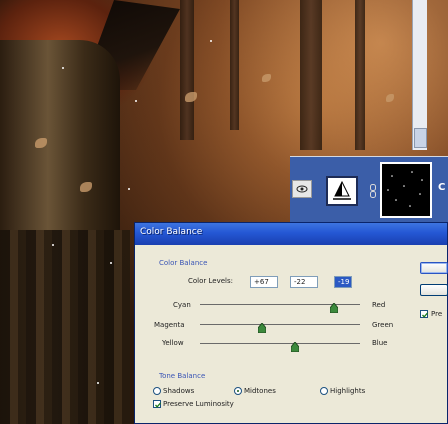 The height and width of the screenshot is (424, 448). What do you see at coordinates (383, 325) in the screenshot?
I see `slider-label-green: Green` at bounding box center [383, 325].